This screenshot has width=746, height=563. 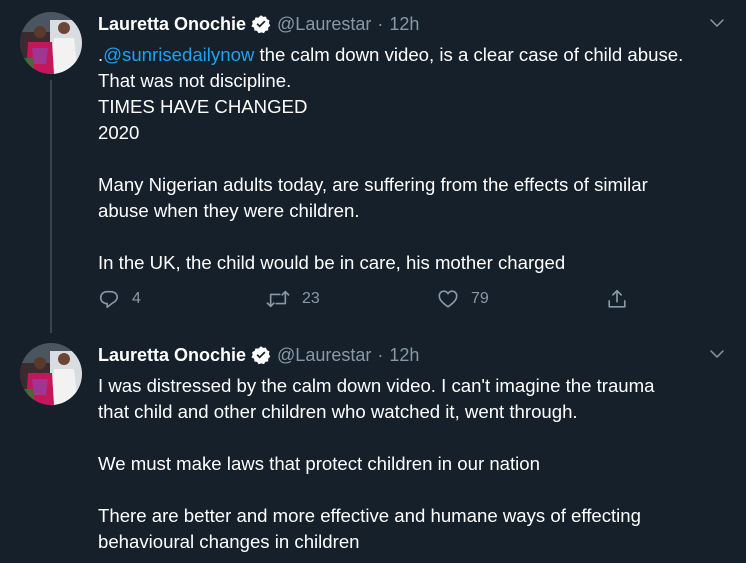 I want to click on reply-icon, so click(x=109, y=299).